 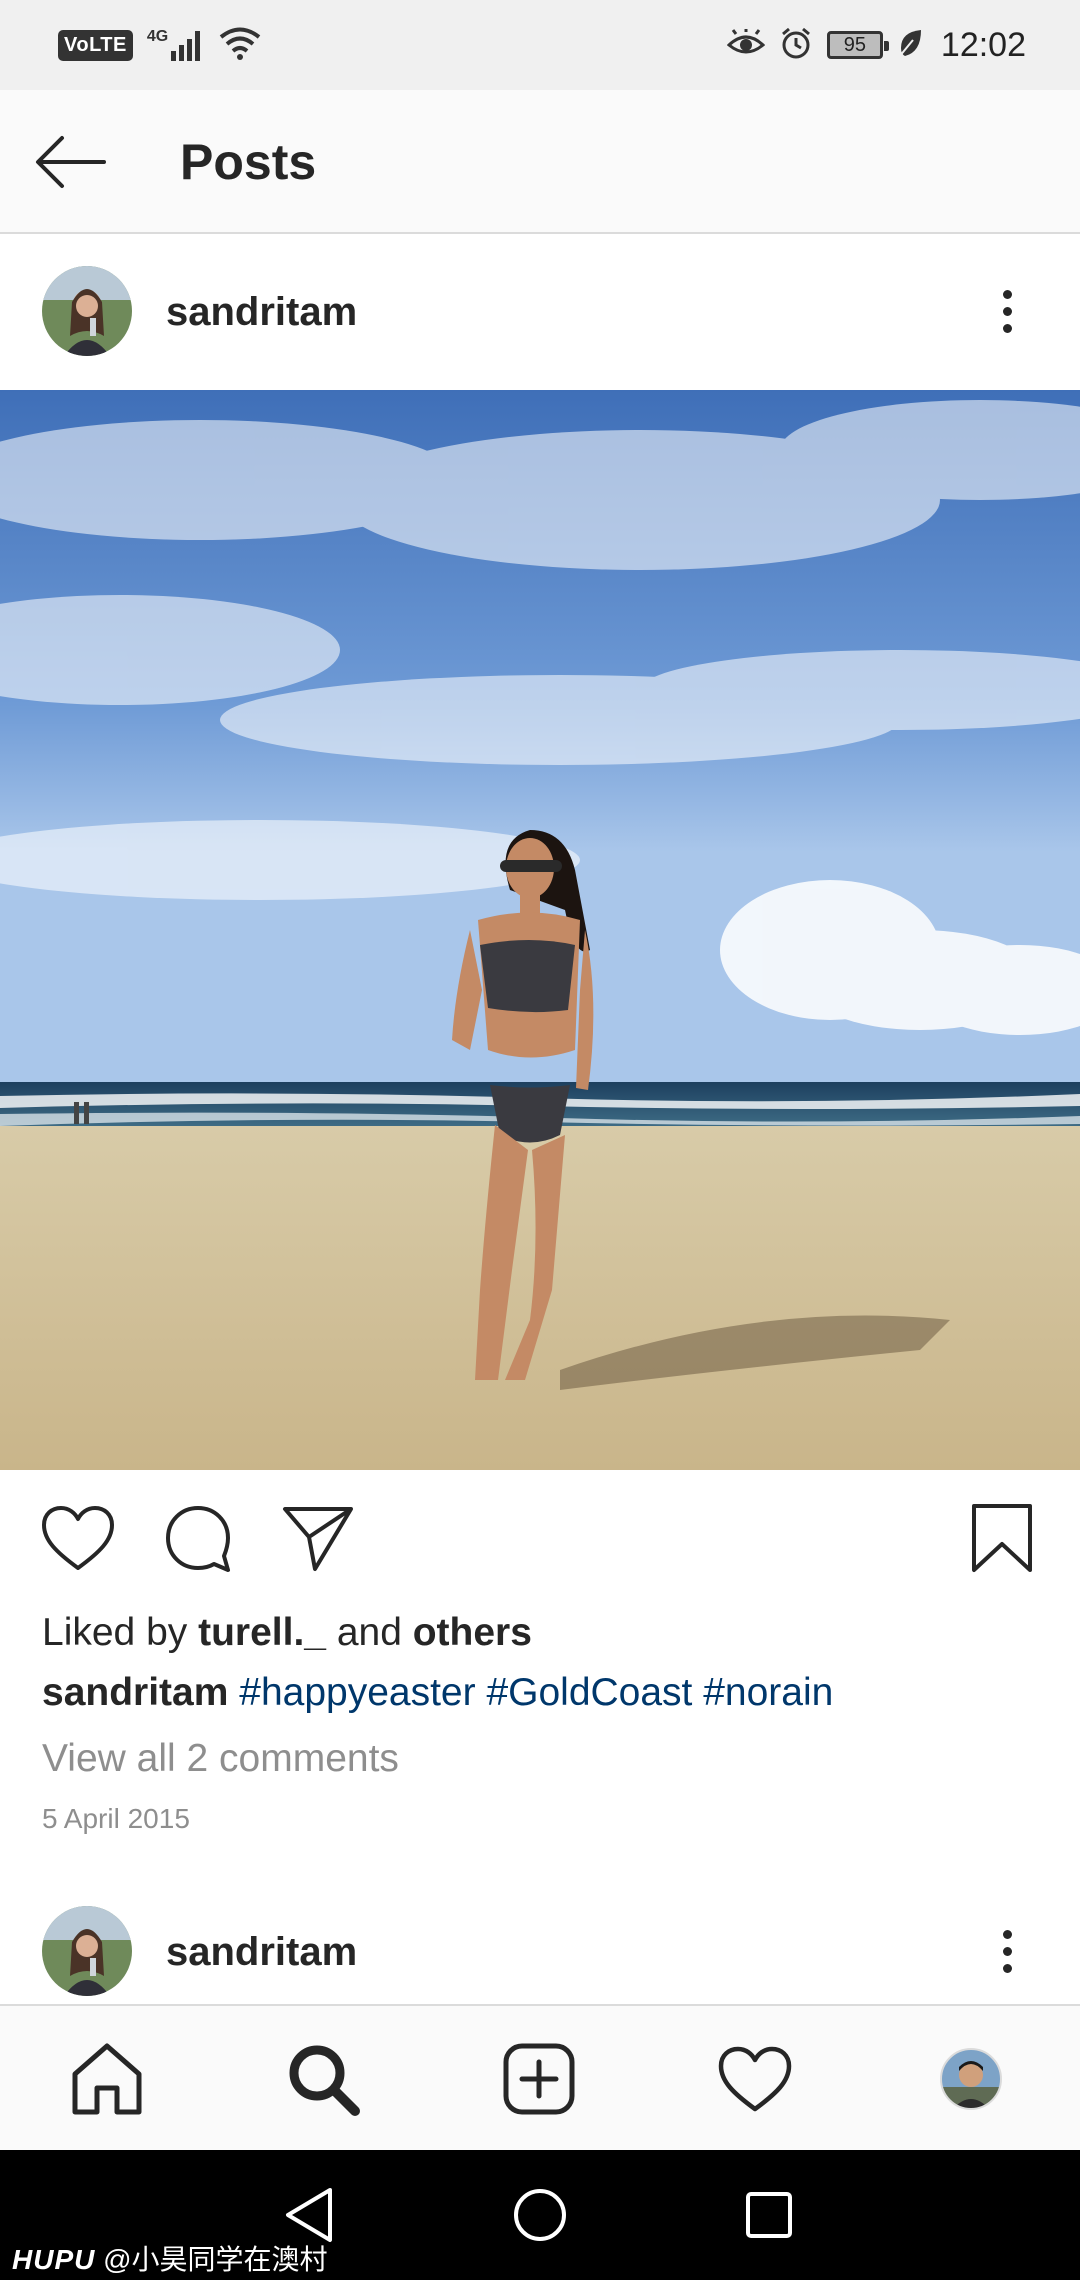 I want to click on volte-badge: VoLTE, so click(x=95, y=45).